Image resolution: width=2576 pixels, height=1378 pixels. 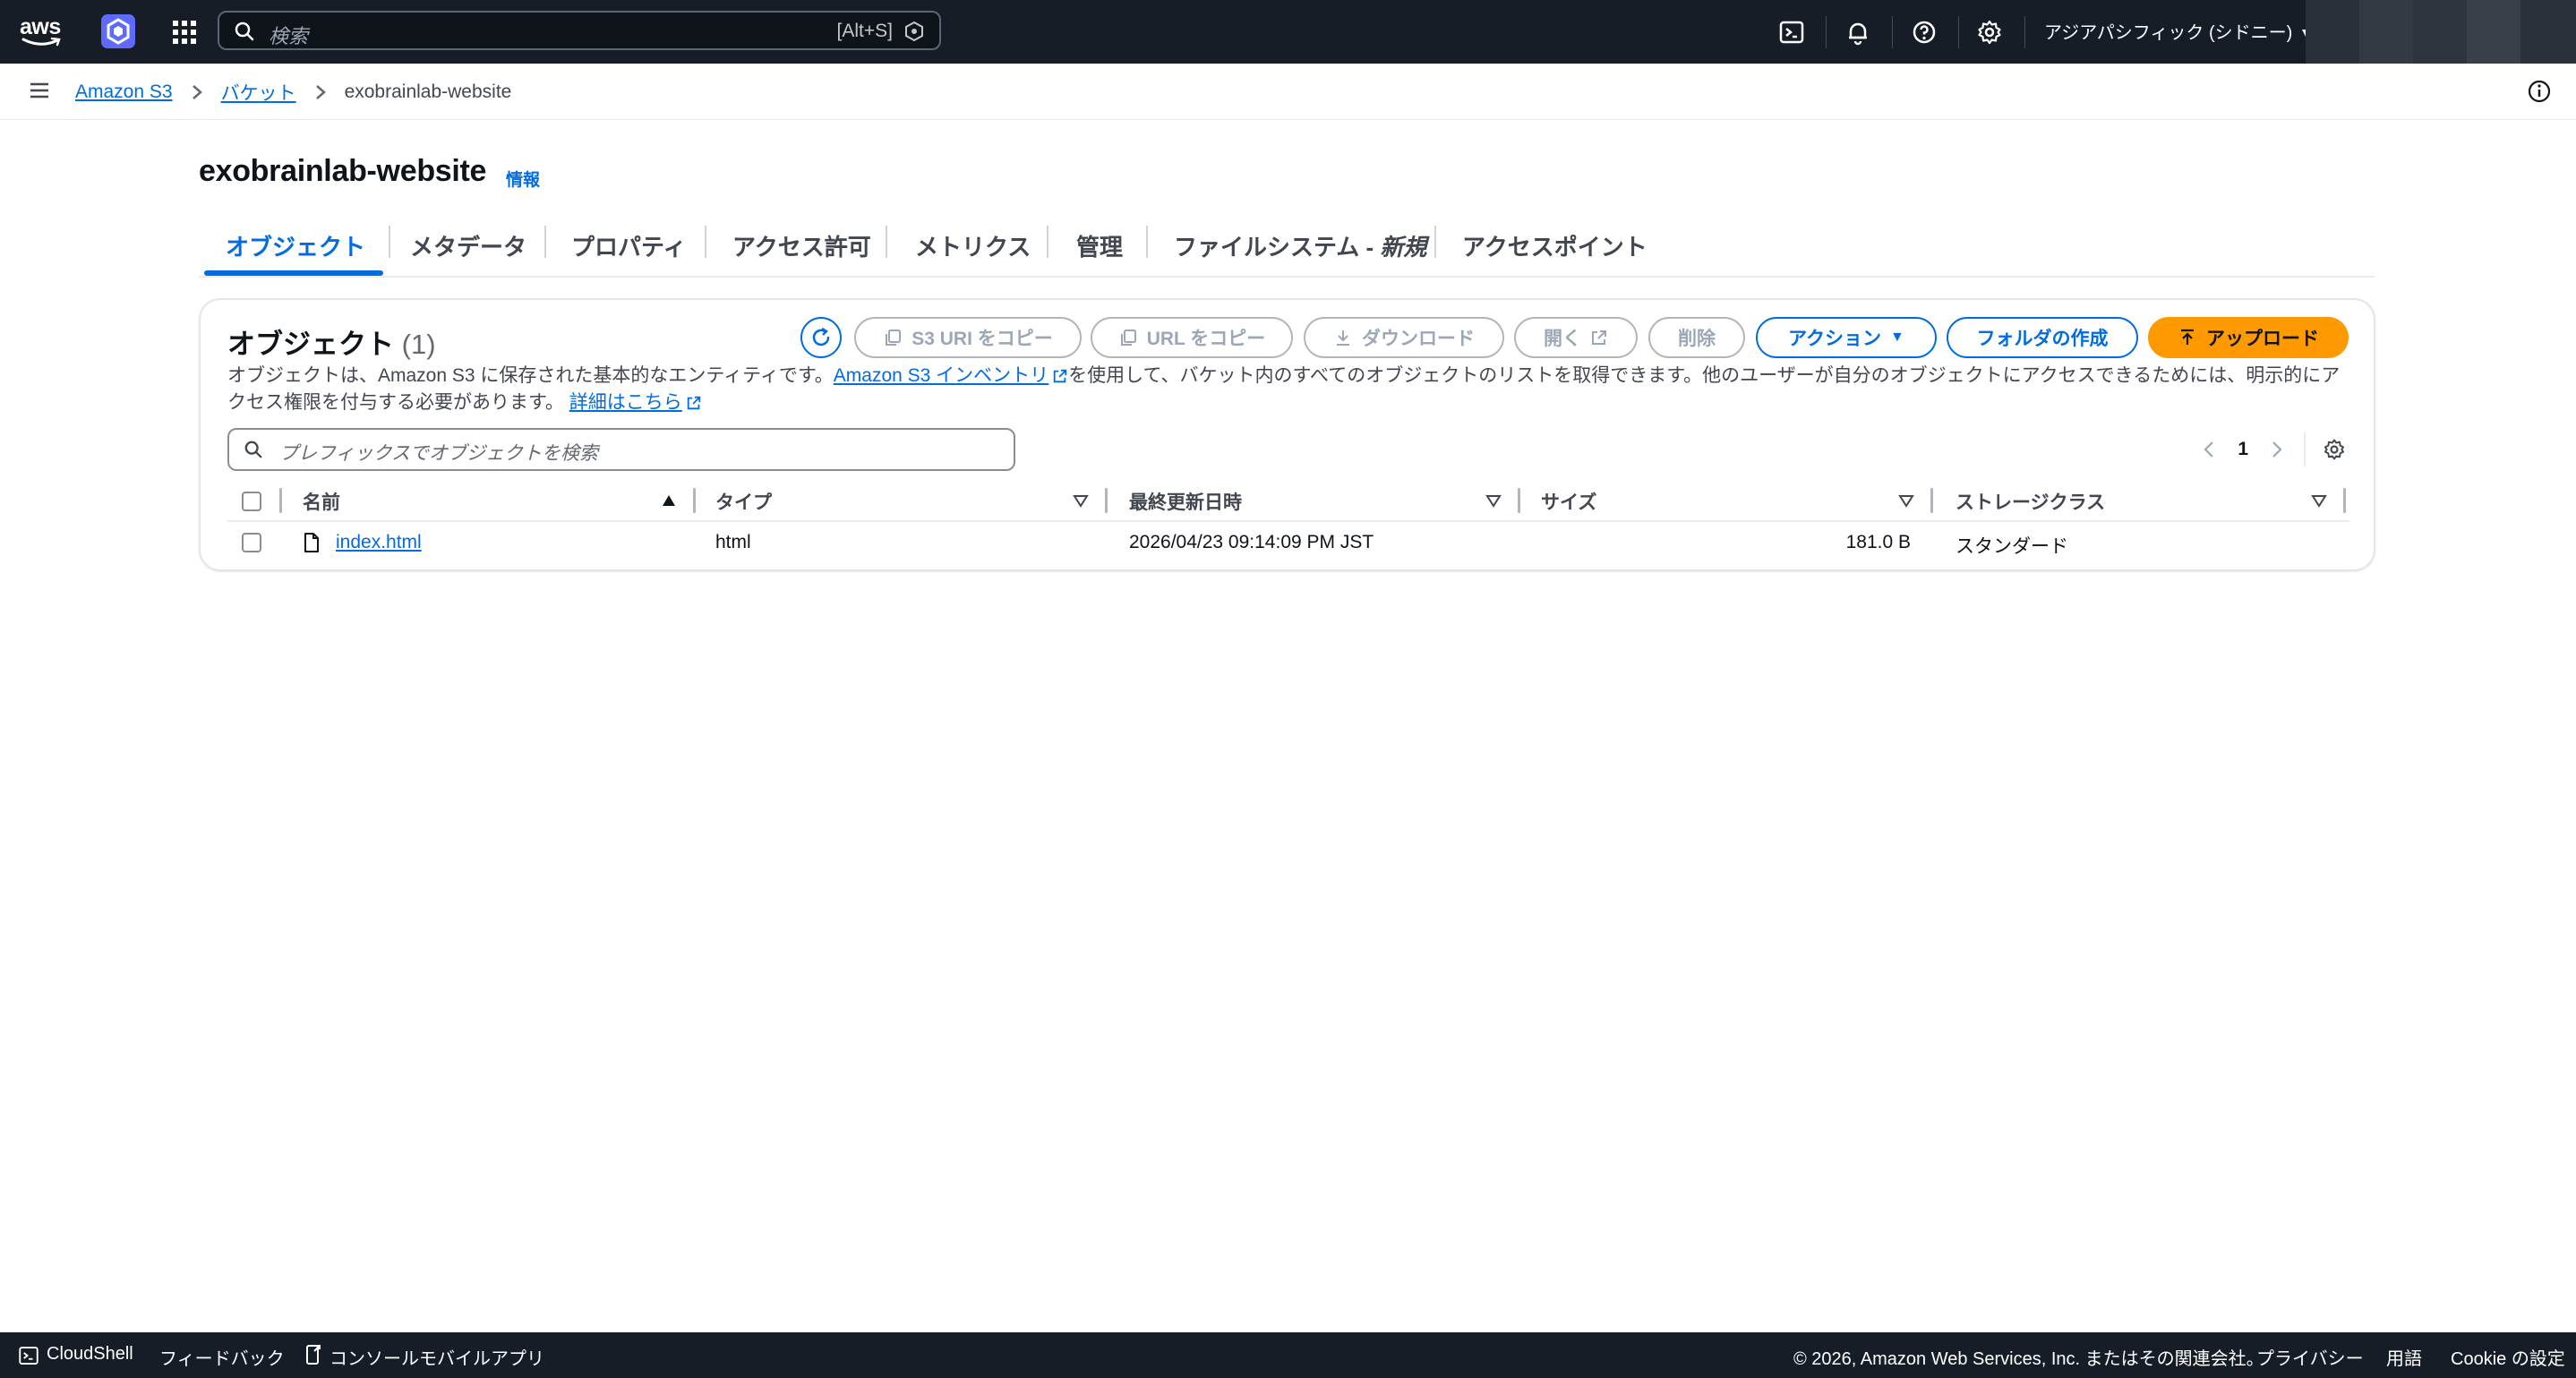 I want to click on cloudshell-link: CloudShell, so click(x=90, y=1354).